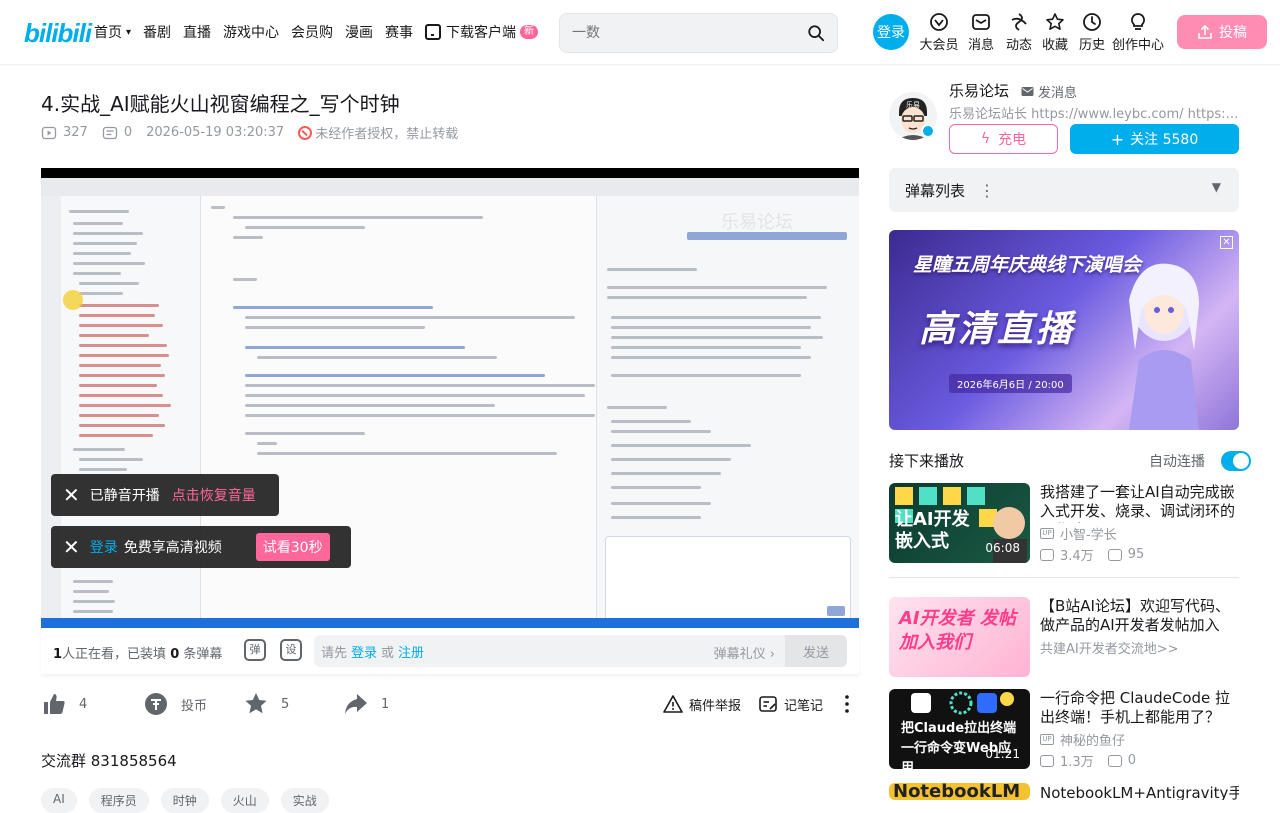  I want to click on search-bar, so click(698, 33).